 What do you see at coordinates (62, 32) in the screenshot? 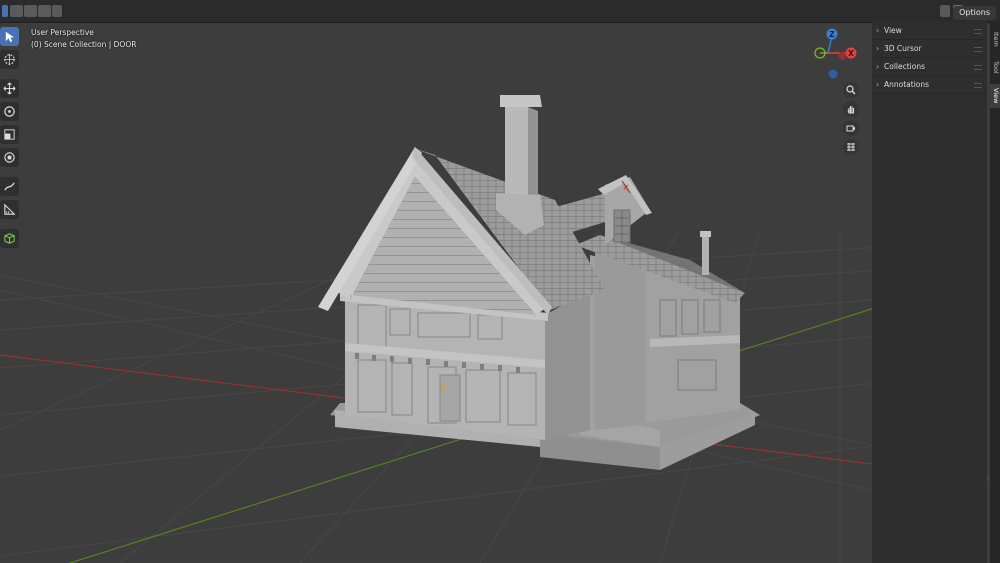
I see `view-name-label: User Perspective` at bounding box center [62, 32].